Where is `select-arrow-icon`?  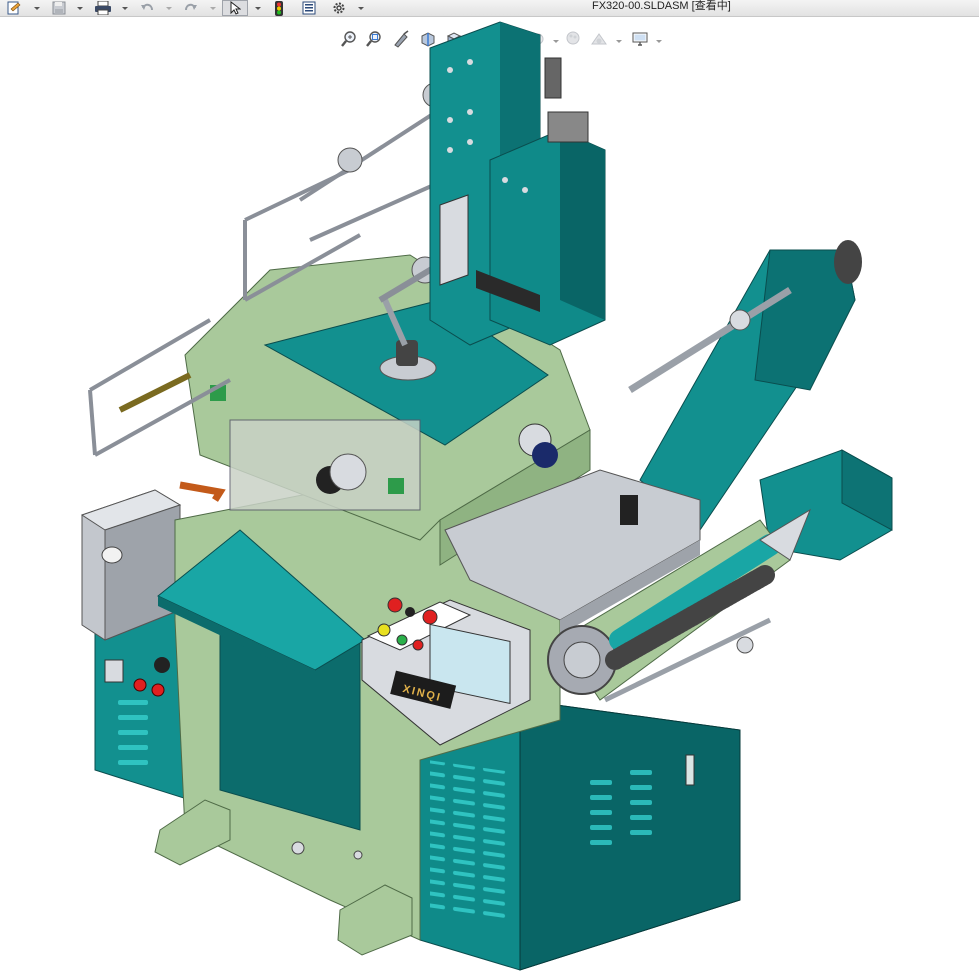 select-arrow-icon is located at coordinates (235, 8).